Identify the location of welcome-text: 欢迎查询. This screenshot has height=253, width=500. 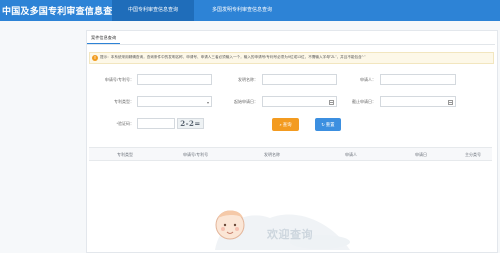
(290, 235).